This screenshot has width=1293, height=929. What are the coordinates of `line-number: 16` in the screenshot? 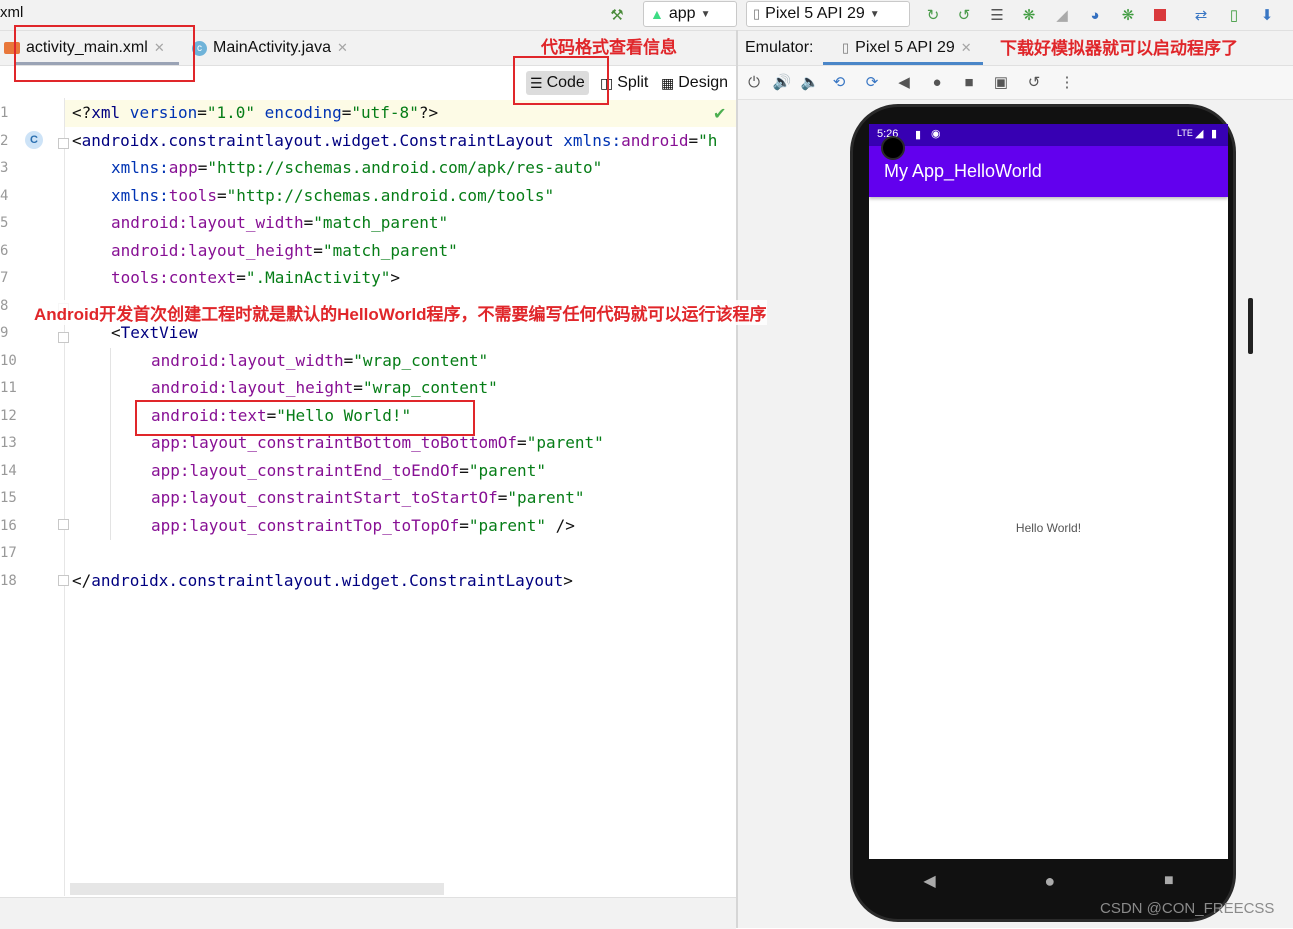 It's located at (8, 526).